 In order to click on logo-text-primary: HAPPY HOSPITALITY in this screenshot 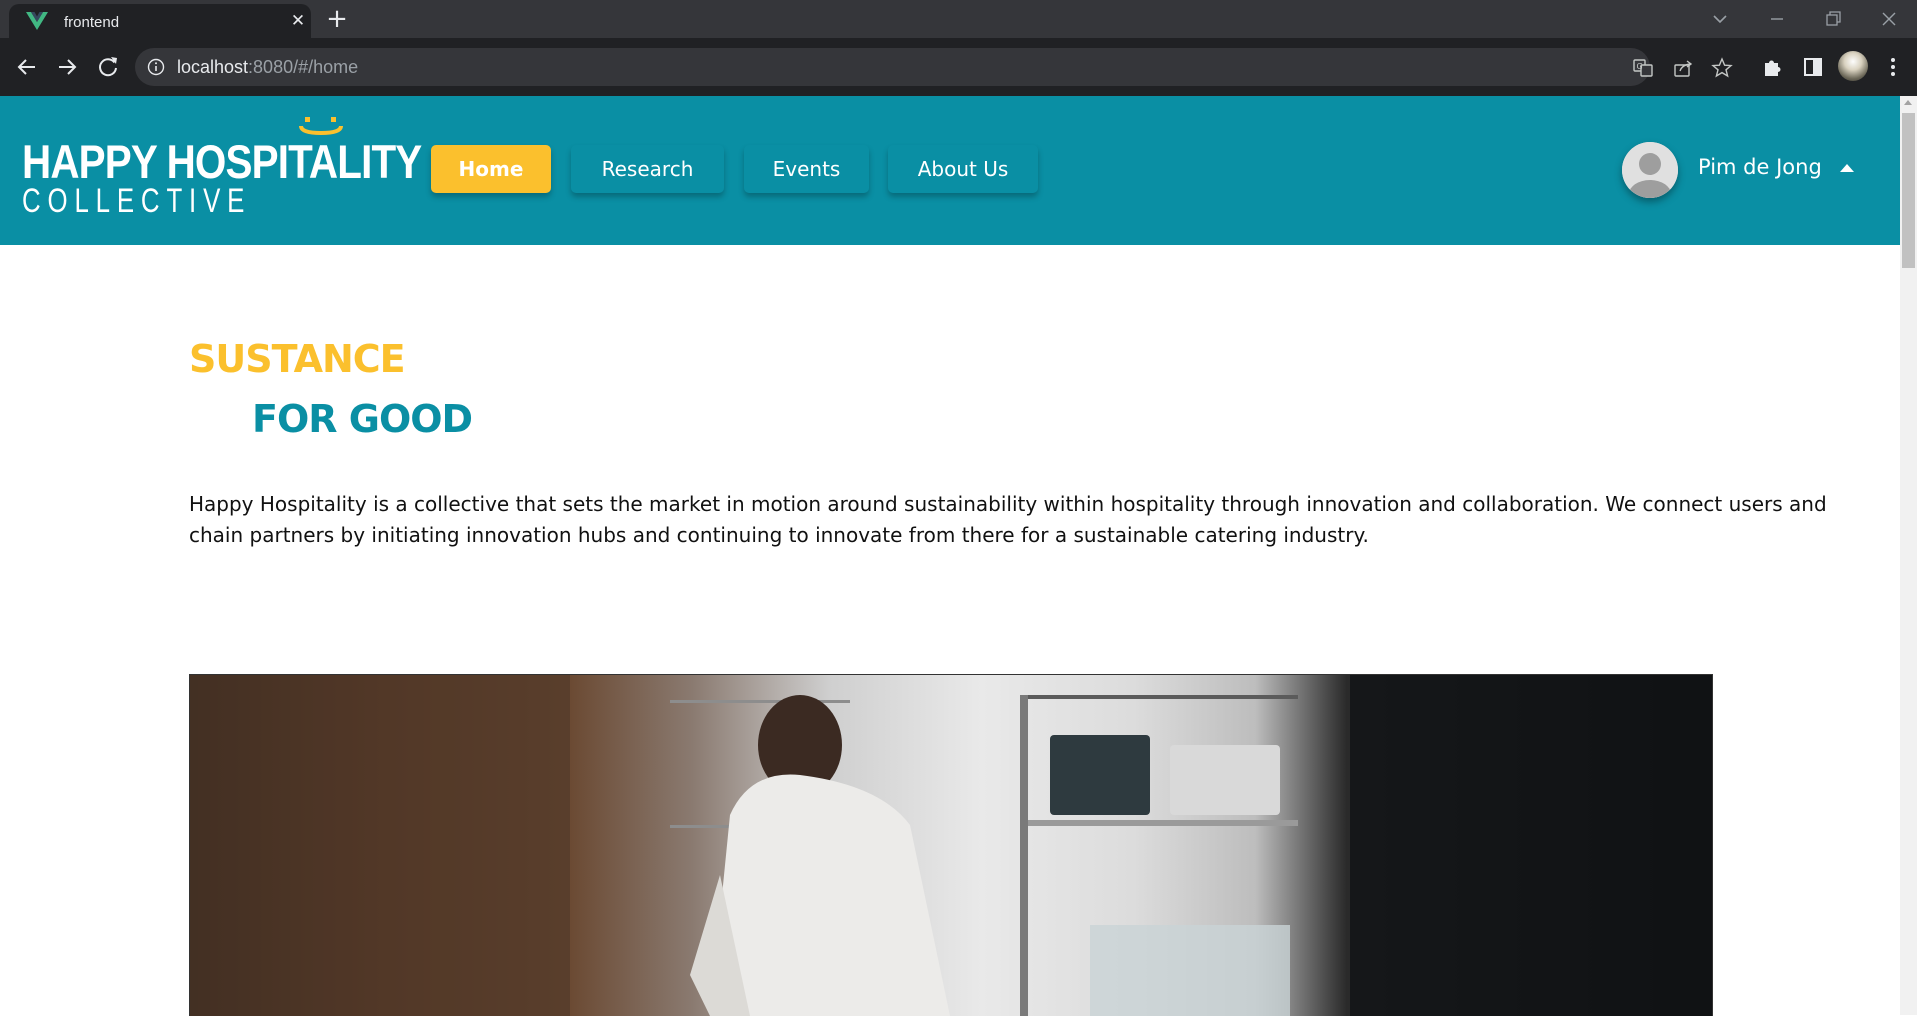, I will do `click(222, 161)`.